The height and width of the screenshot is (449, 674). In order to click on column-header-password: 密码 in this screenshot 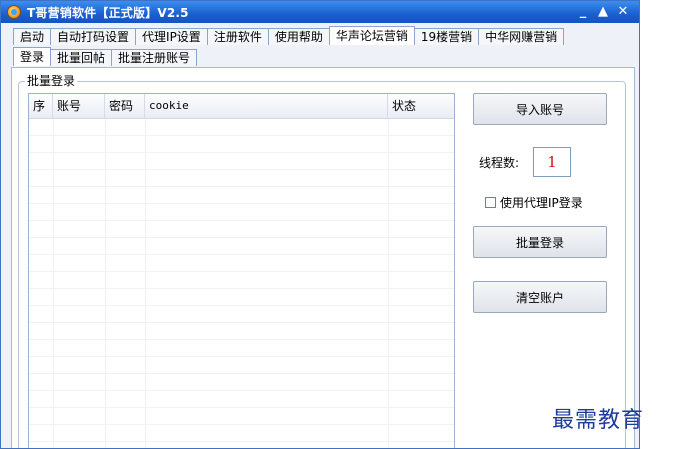, I will do `click(125, 106)`.